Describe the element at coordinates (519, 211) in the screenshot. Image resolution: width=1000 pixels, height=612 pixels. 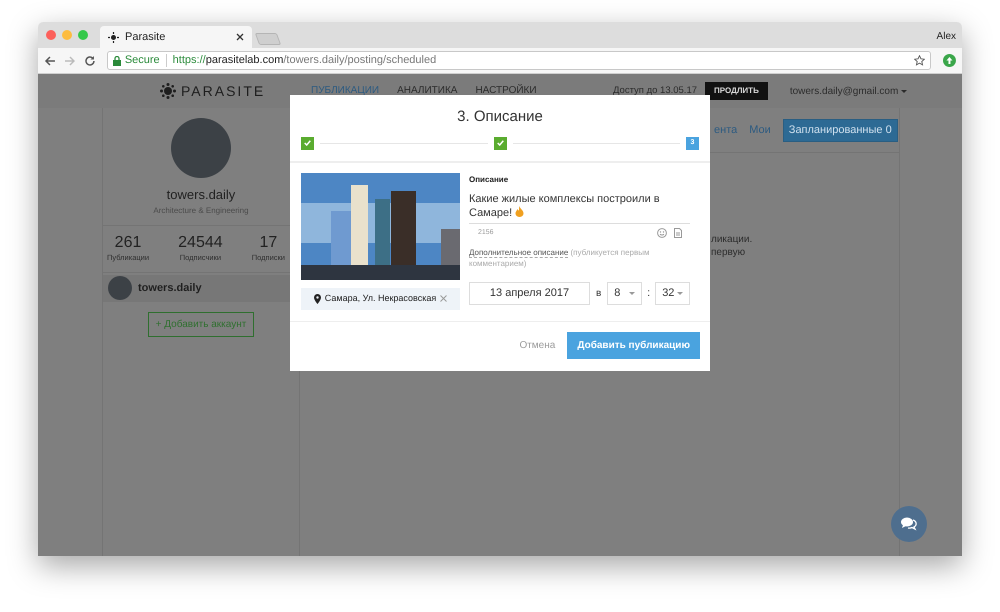
I see `flame-icon` at that location.